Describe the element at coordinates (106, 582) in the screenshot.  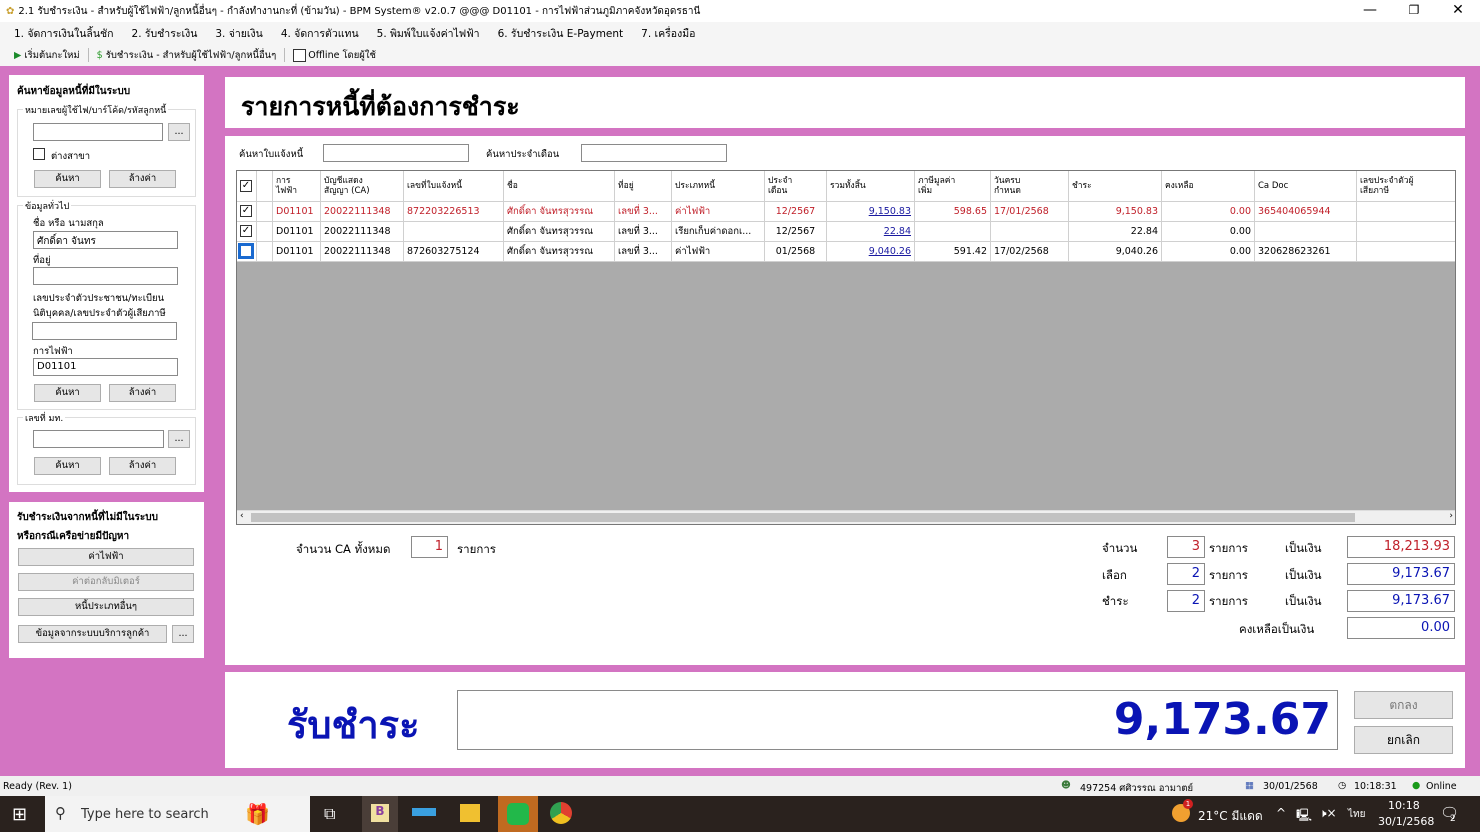
I see `meter-reconnect-button: ค่าต่อกลับมิเตอร์` at that location.